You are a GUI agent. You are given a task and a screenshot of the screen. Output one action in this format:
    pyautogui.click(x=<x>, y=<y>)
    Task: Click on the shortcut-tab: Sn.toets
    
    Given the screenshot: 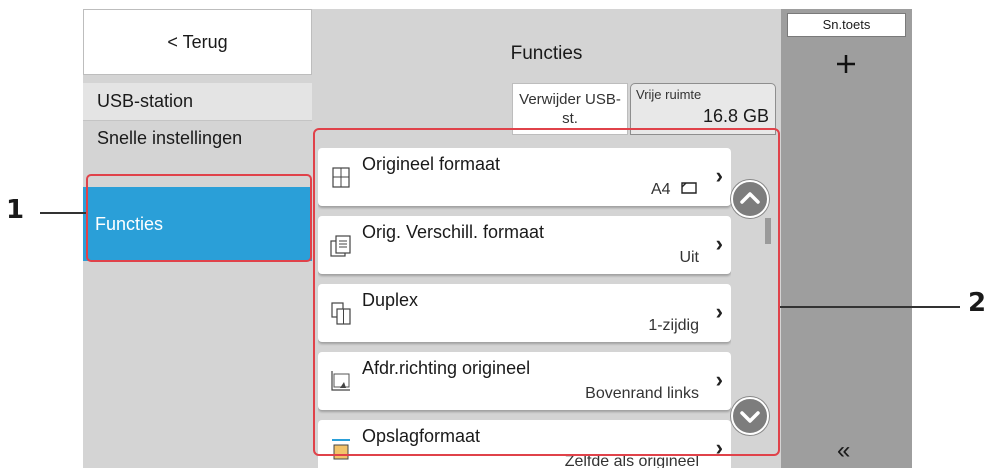 What is the action you would take?
    pyautogui.click(x=846, y=25)
    